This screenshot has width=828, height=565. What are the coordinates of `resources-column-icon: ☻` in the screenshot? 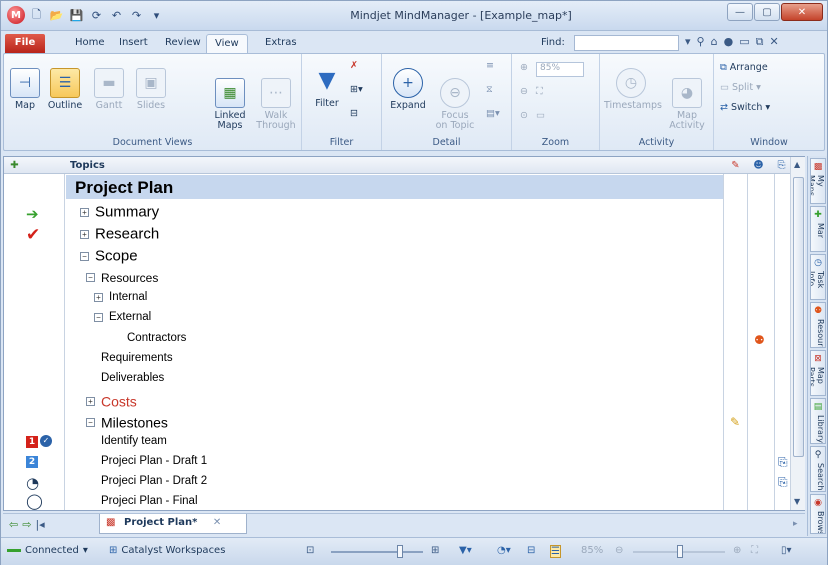 It's located at (758, 165).